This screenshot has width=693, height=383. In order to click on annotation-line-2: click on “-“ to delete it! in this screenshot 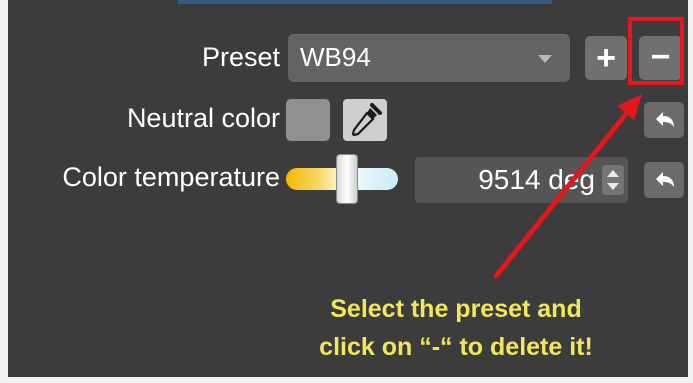, I will do `click(456, 347)`.